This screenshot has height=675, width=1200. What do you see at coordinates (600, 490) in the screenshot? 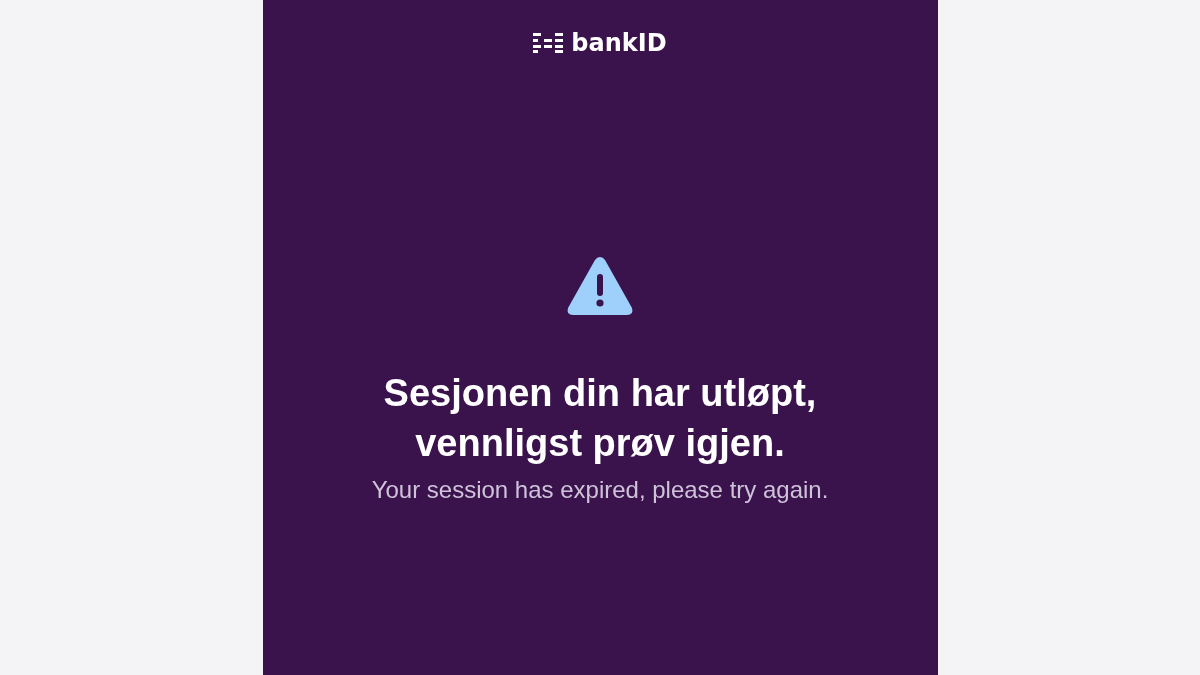
I see `subtitle-text: Your session has expired, please try again.` at bounding box center [600, 490].